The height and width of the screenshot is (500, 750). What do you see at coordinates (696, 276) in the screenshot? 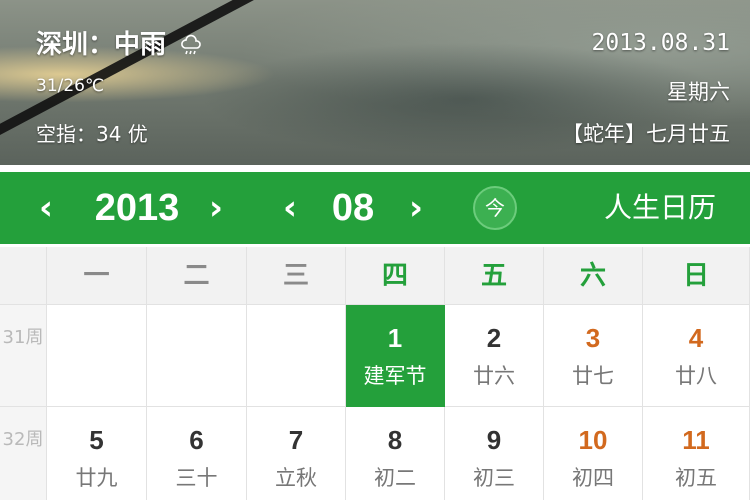
I see `weekday-header: 日` at bounding box center [696, 276].